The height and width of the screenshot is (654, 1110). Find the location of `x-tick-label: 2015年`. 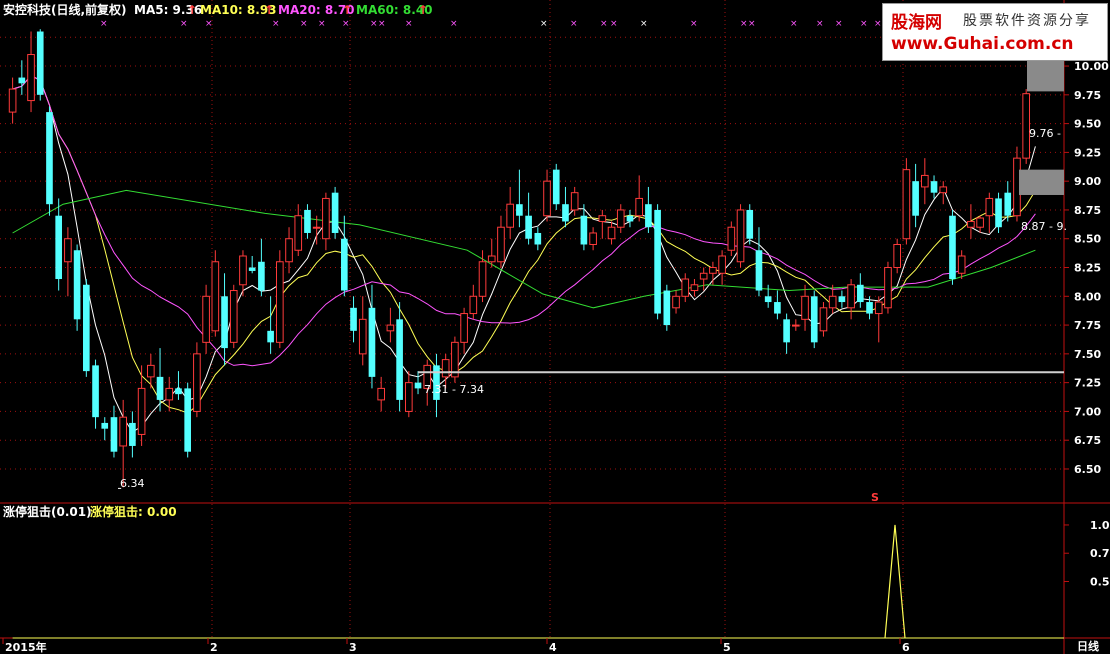

x-tick-label: 2015年 is located at coordinates (26, 647).